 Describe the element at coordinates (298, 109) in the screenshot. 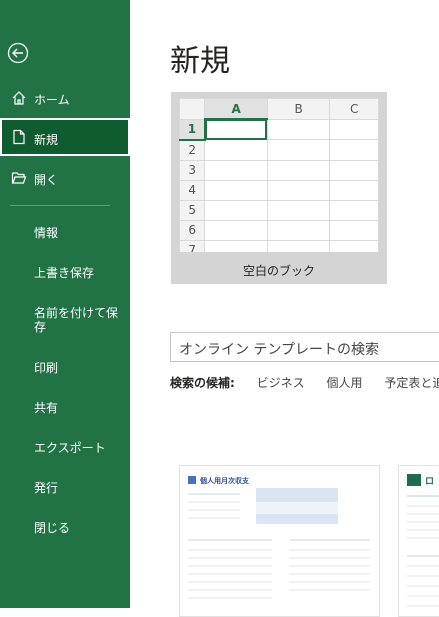

I see `column-header: B` at that location.